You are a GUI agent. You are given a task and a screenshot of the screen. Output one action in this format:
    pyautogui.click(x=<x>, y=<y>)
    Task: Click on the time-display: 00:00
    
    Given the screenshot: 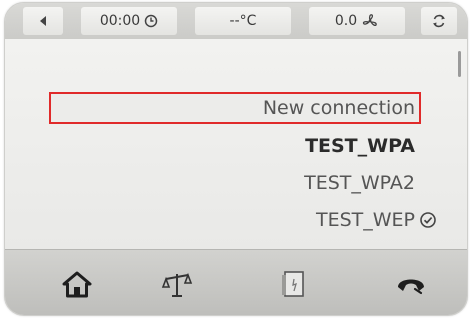 What is the action you would take?
    pyautogui.click(x=129, y=21)
    